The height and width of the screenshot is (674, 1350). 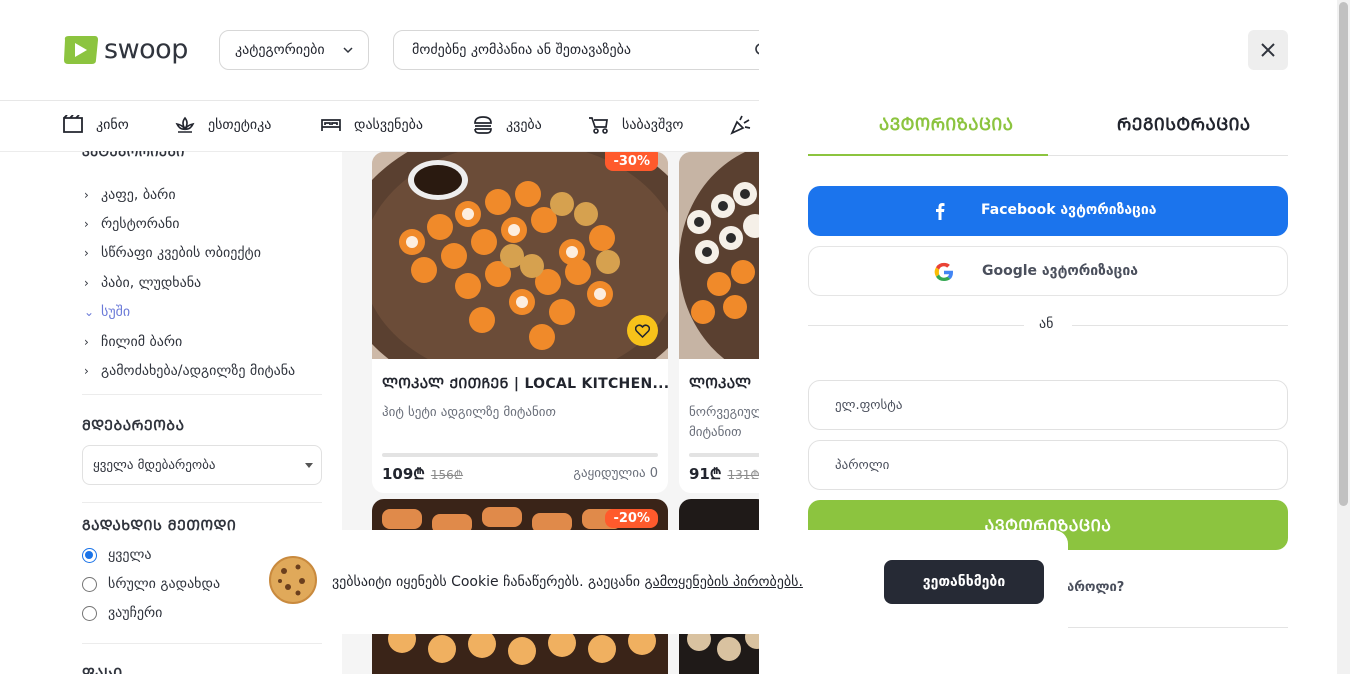 I want to click on lotus-icon, so click(x=185, y=124).